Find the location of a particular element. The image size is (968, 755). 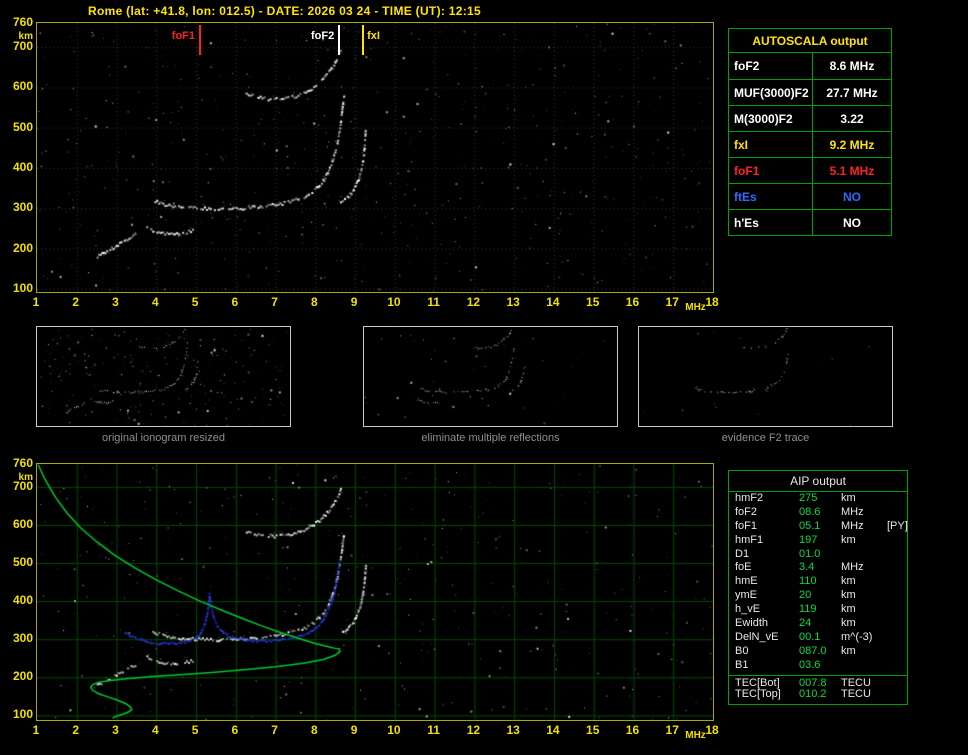

aip-label: h_vE is located at coordinates (748, 609).